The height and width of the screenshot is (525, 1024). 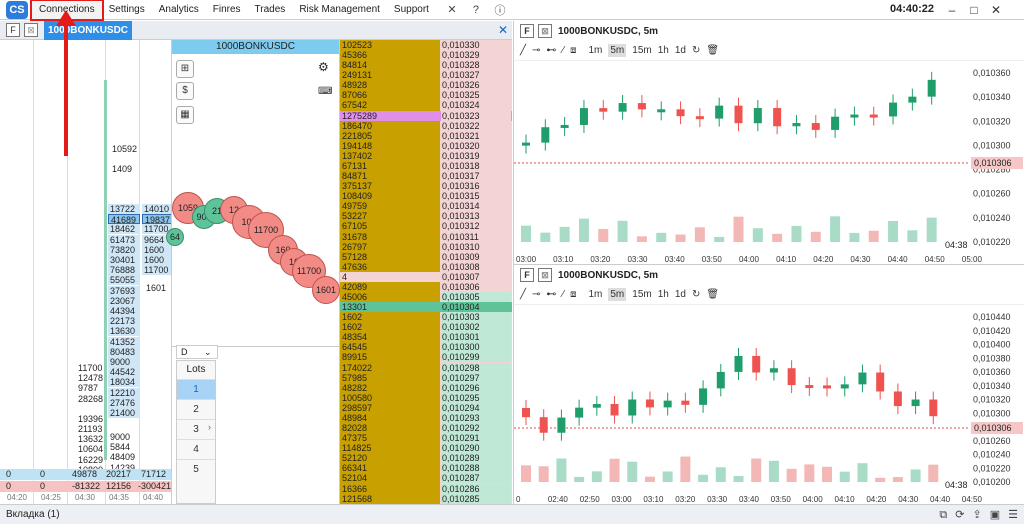 What do you see at coordinates (339, 10) in the screenshot?
I see `menu-risk-management: Risk Management` at bounding box center [339, 10].